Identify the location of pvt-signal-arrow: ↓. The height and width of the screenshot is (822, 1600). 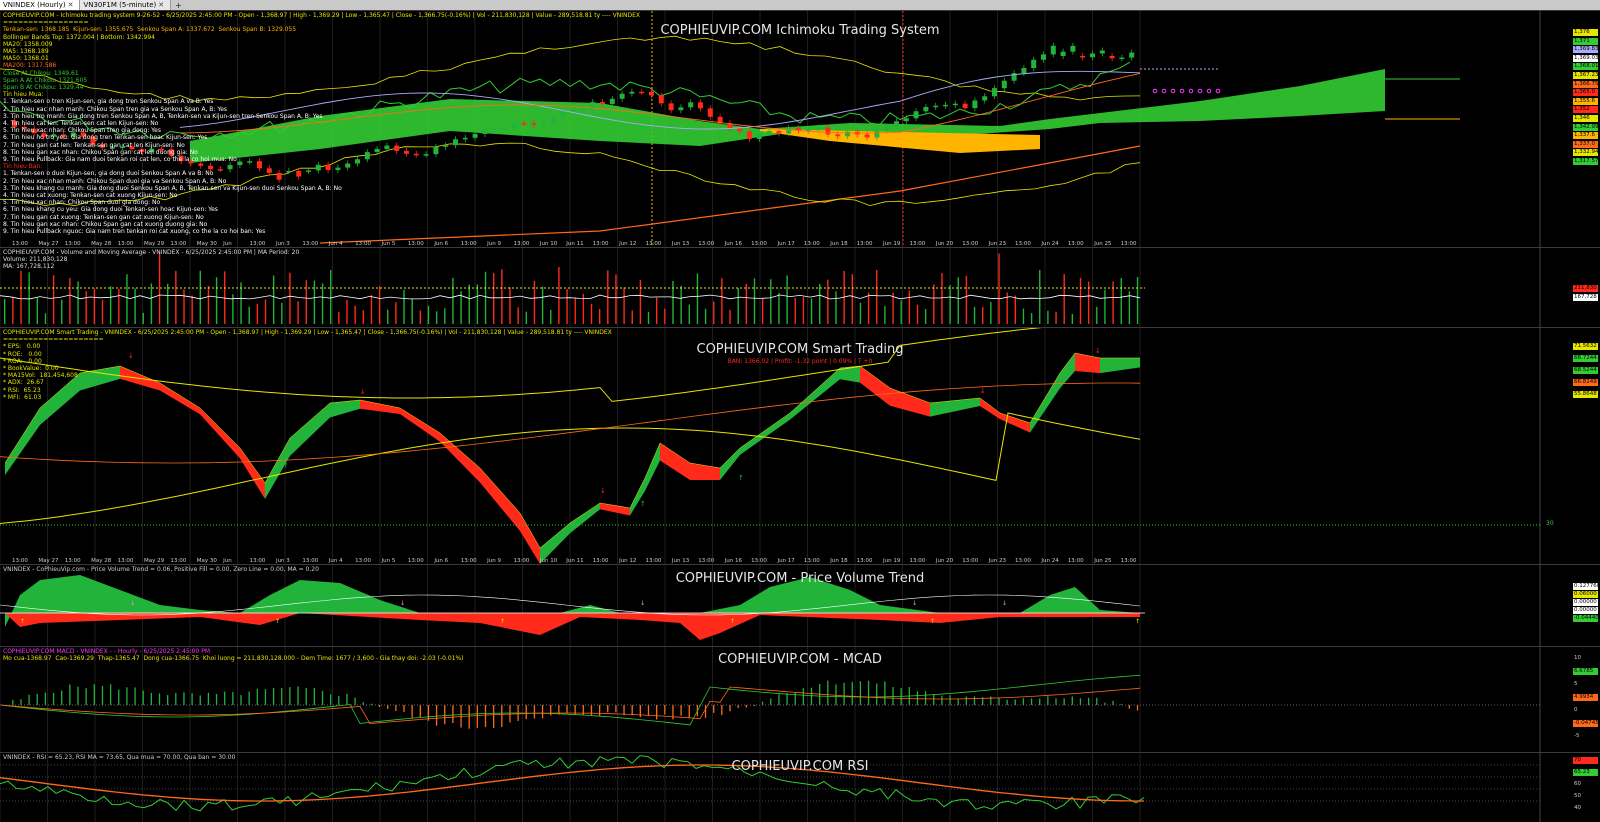
(1004, 603).